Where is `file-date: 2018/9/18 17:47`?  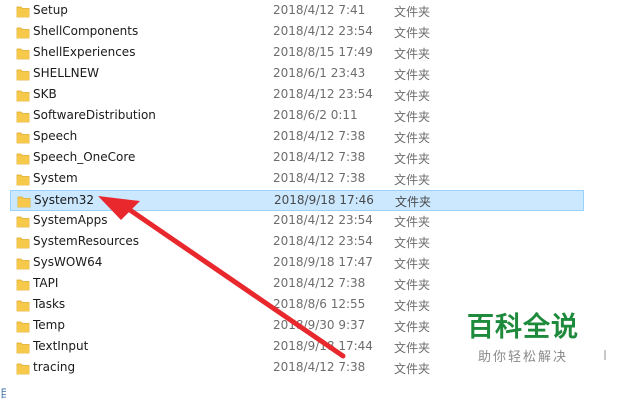
file-date: 2018/9/18 17:47 is located at coordinates (323, 262).